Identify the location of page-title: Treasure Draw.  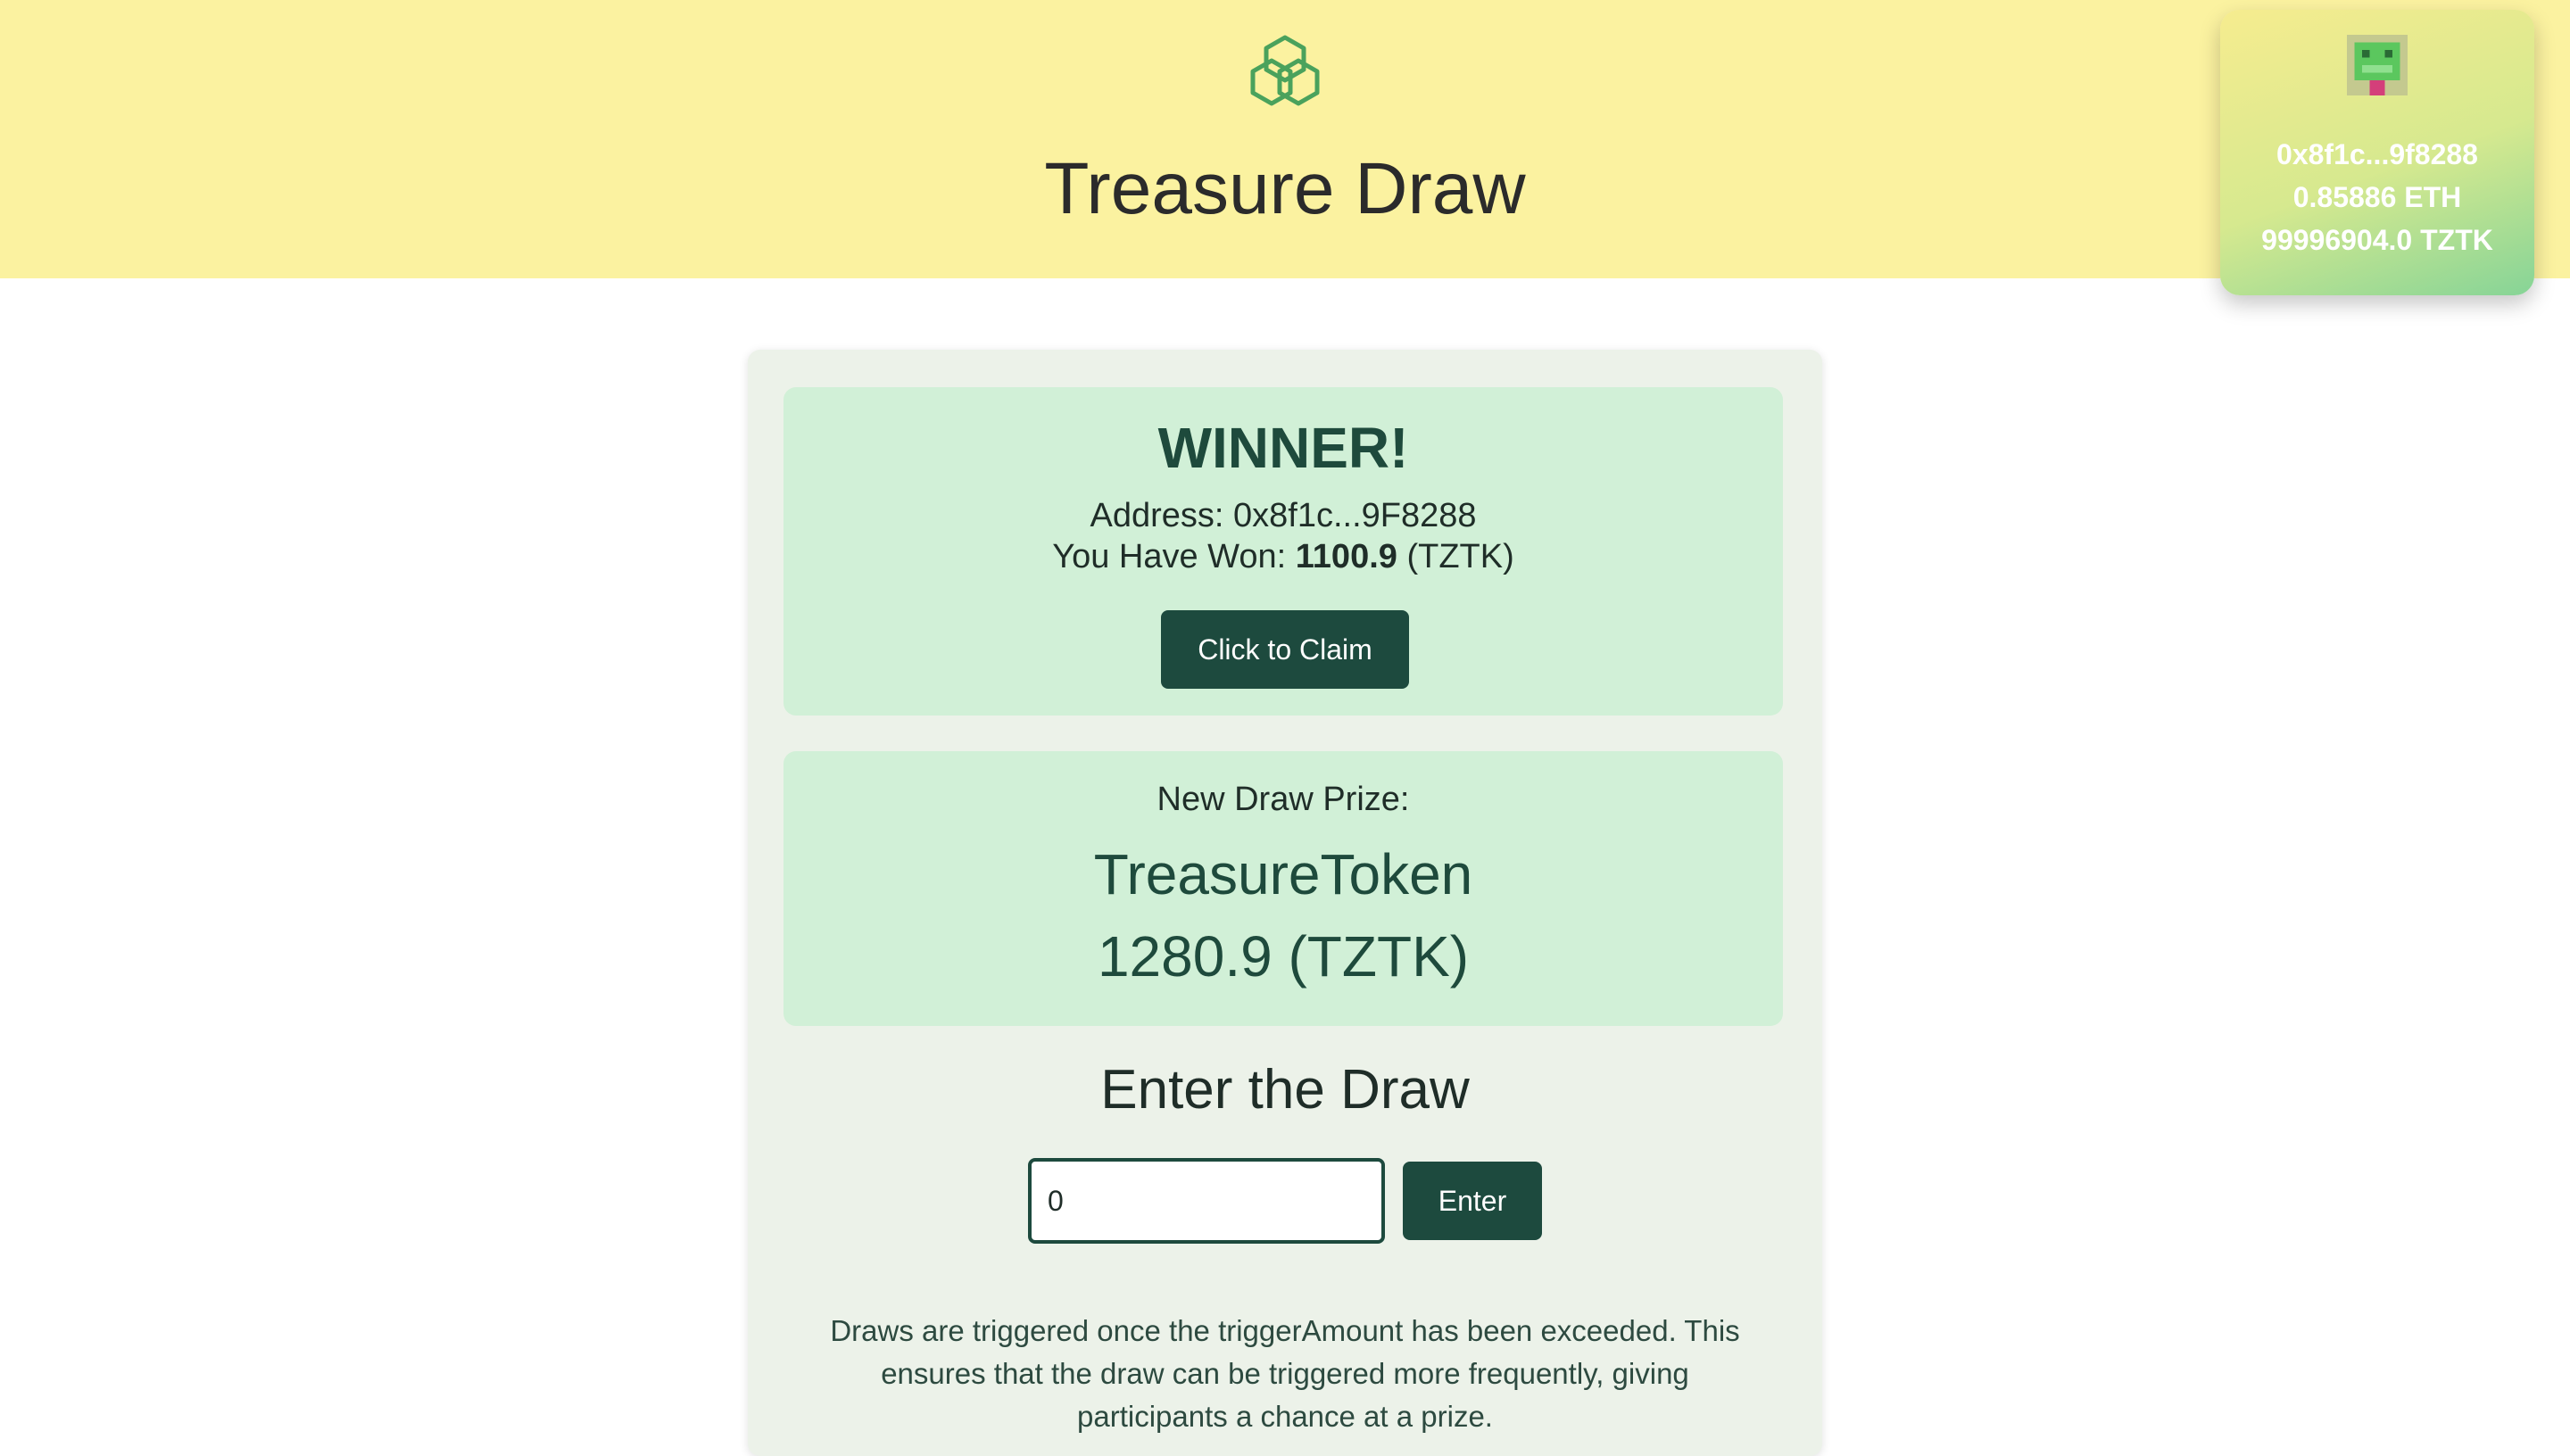
(1285, 188).